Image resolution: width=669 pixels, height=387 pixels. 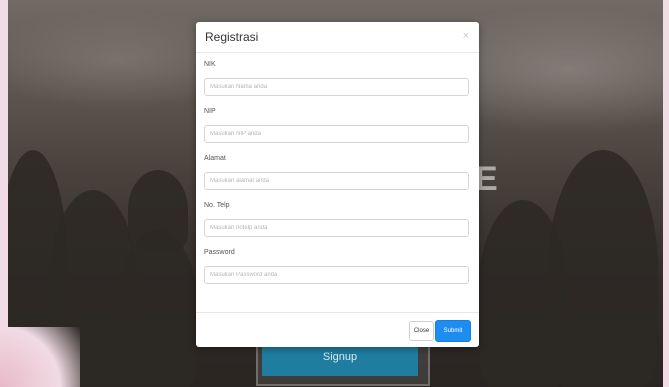 What do you see at coordinates (337, 124) in the screenshot?
I see `field-nip: NIP` at bounding box center [337, 124].